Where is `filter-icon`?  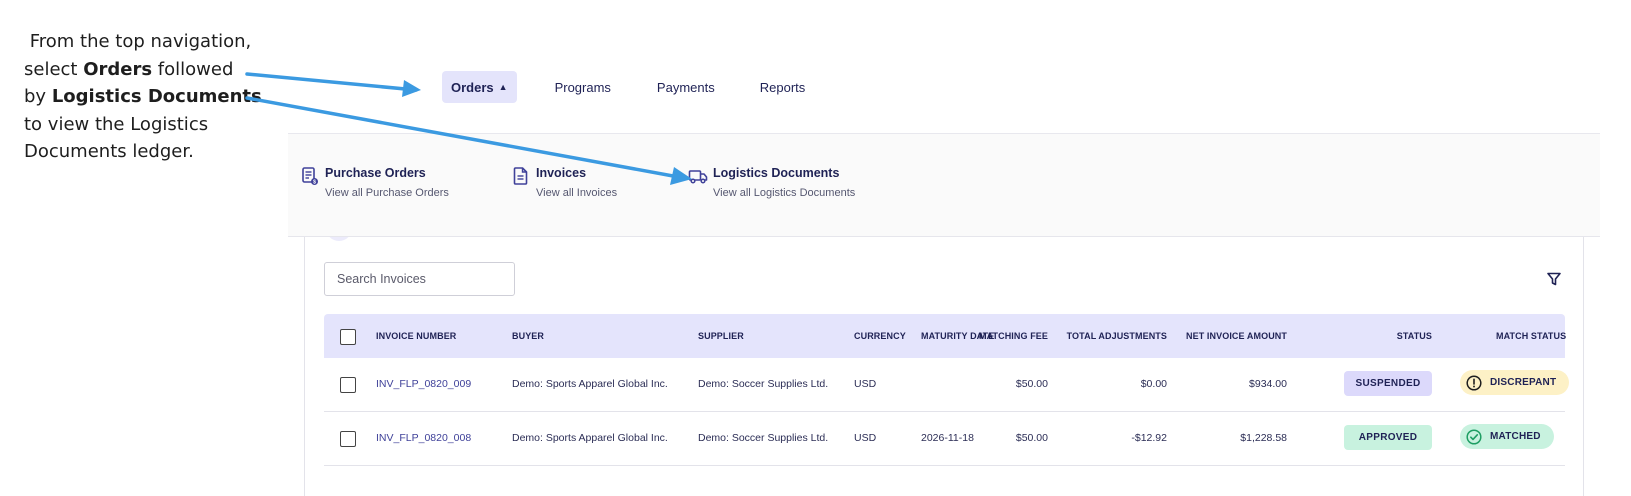 filter-icon is located at coordinates (1554, 279).